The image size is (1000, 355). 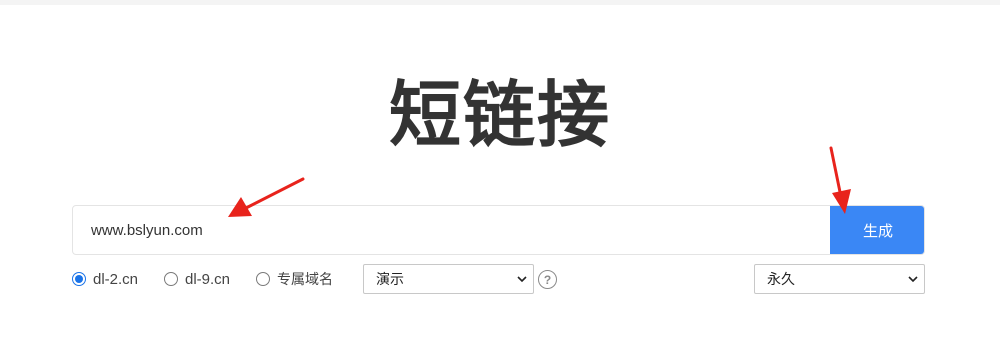 I want to click on options-row: dl-2.cn dl-9.cn 专属域名 演示 ? 永久, so click(x=498, y=279).